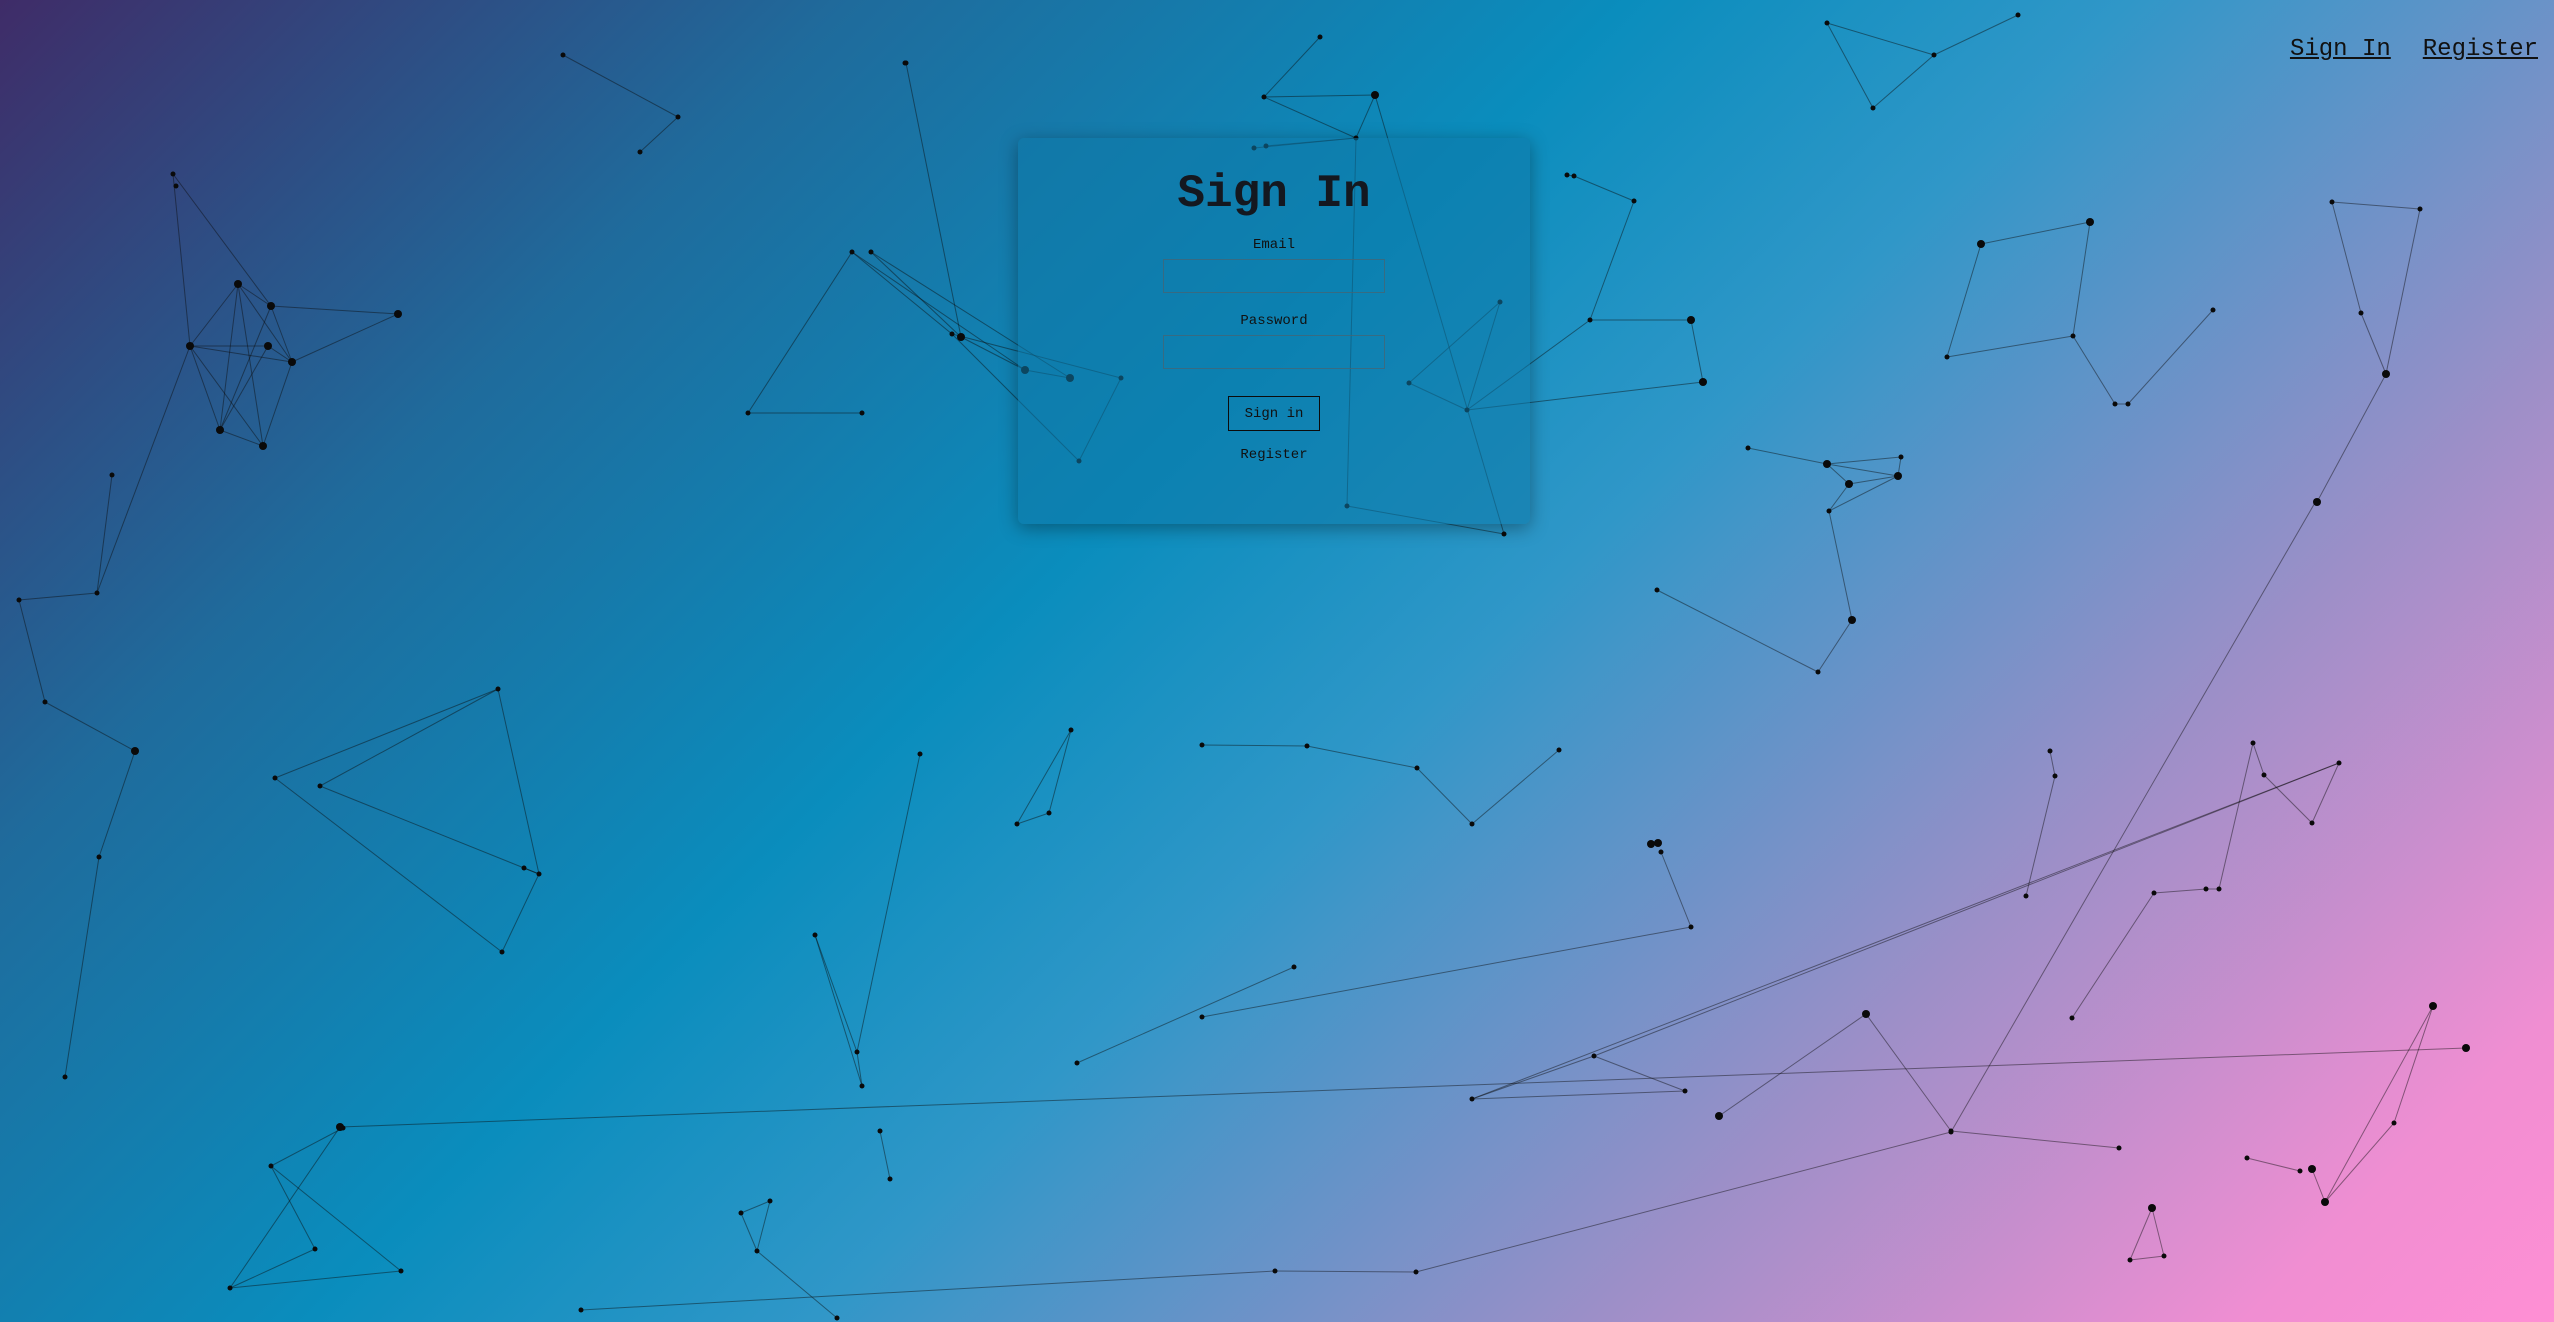 The height and width of the screenshot is (1322, 2554). I want to click on top-nav: Sign In Register, so click(2414, 49).